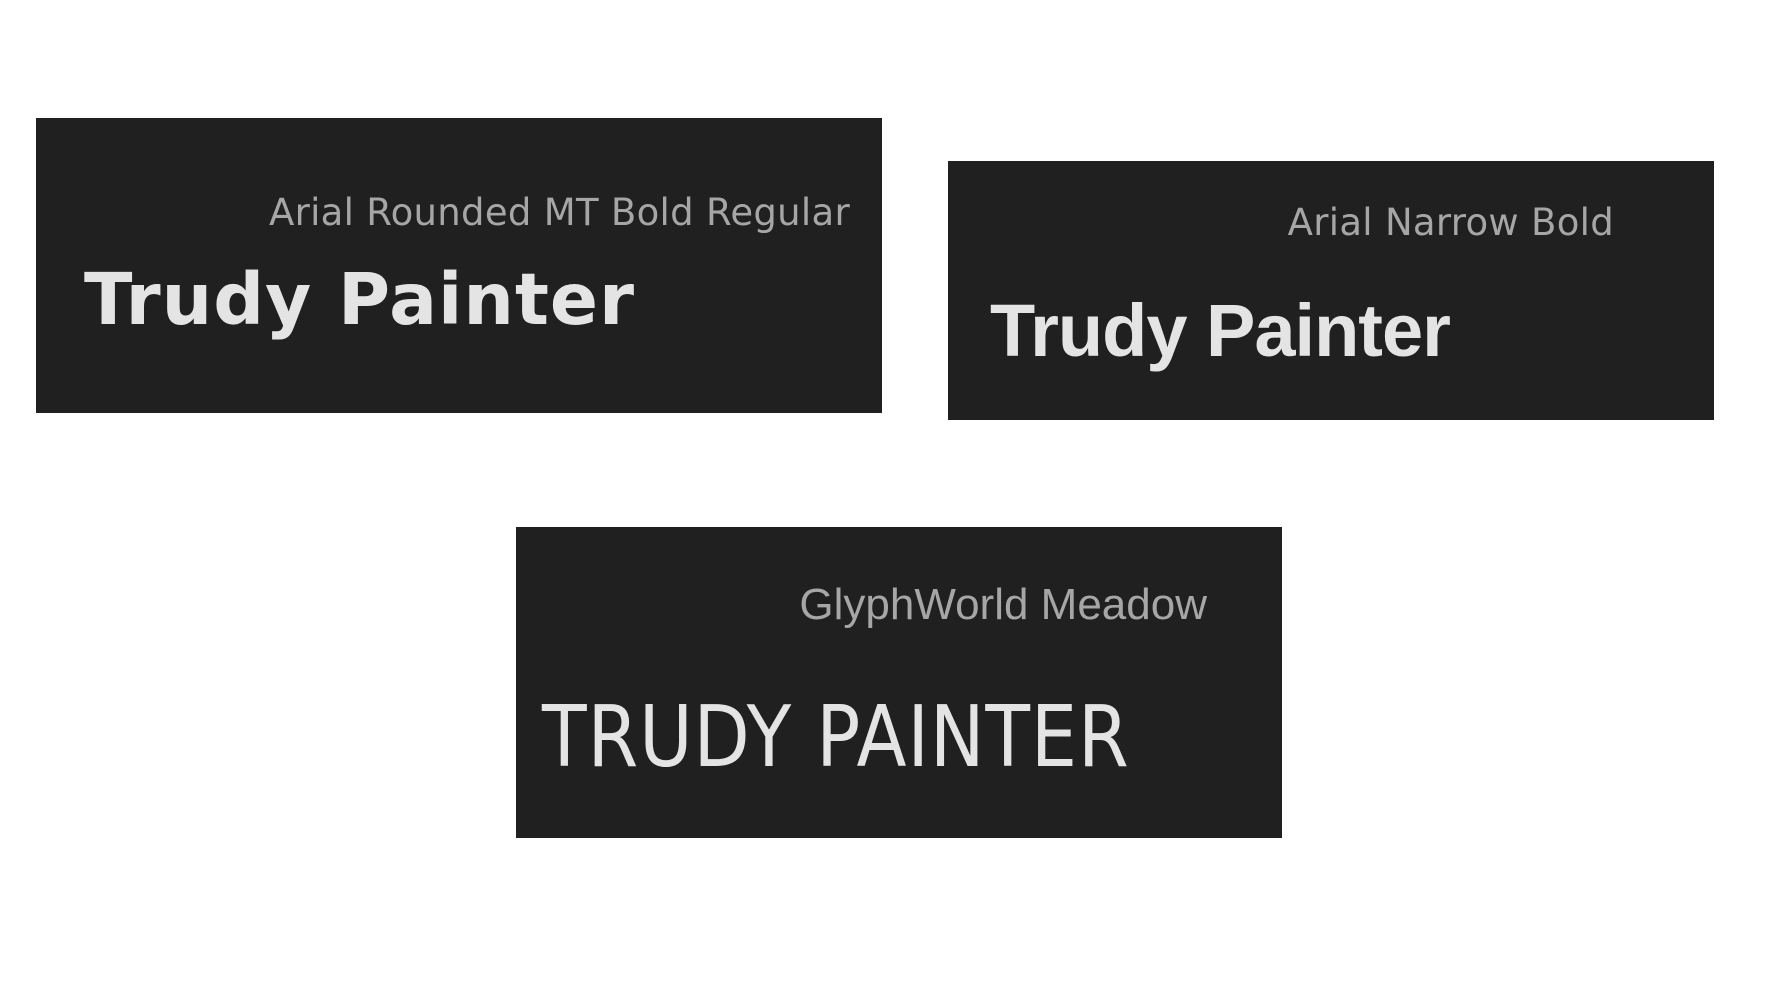  I want to click on font-preview-card: Arial Narrow Bold Trudy Painter, so click(1331, 290).